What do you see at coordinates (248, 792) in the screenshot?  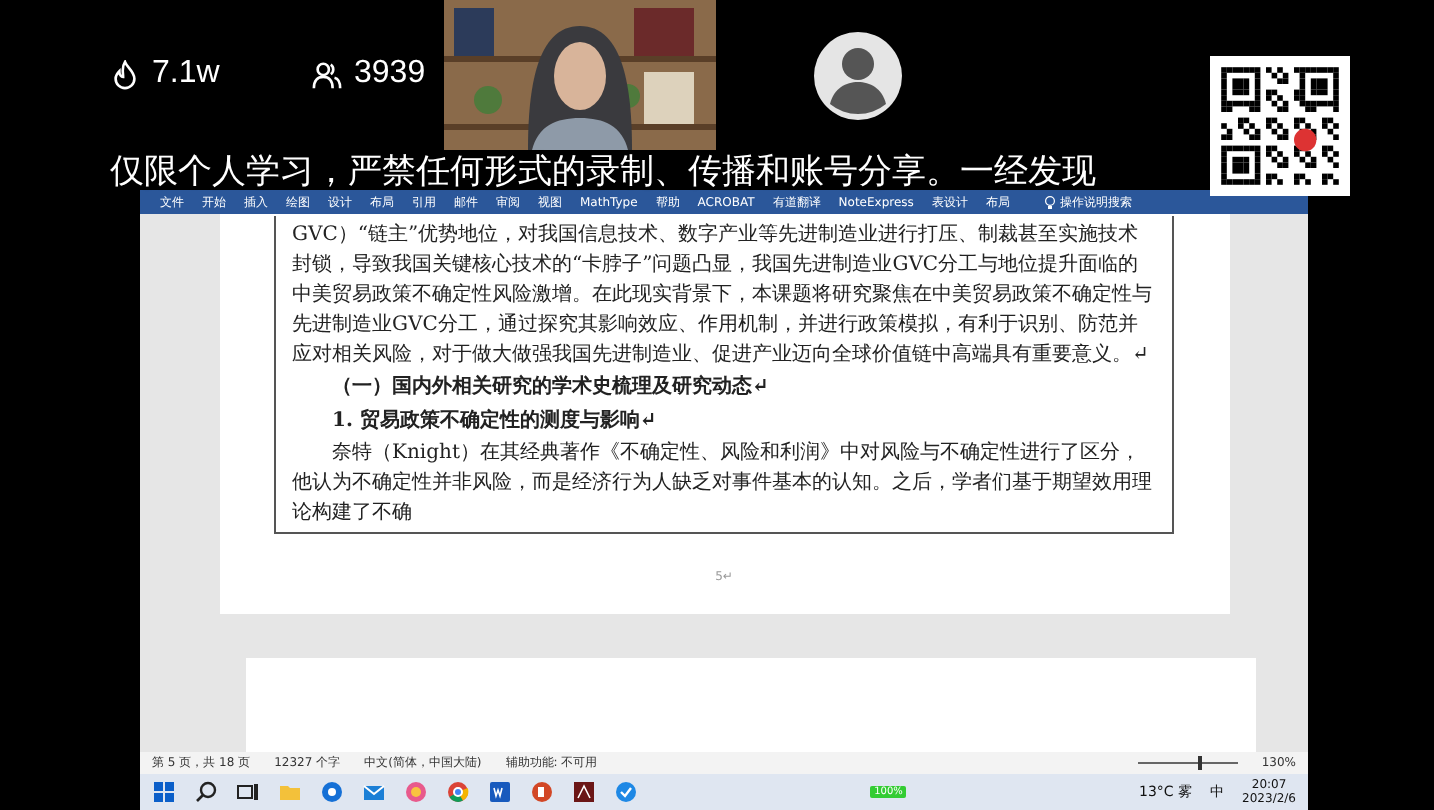 I see `task-view-icon` at bounding box center [248, 792].